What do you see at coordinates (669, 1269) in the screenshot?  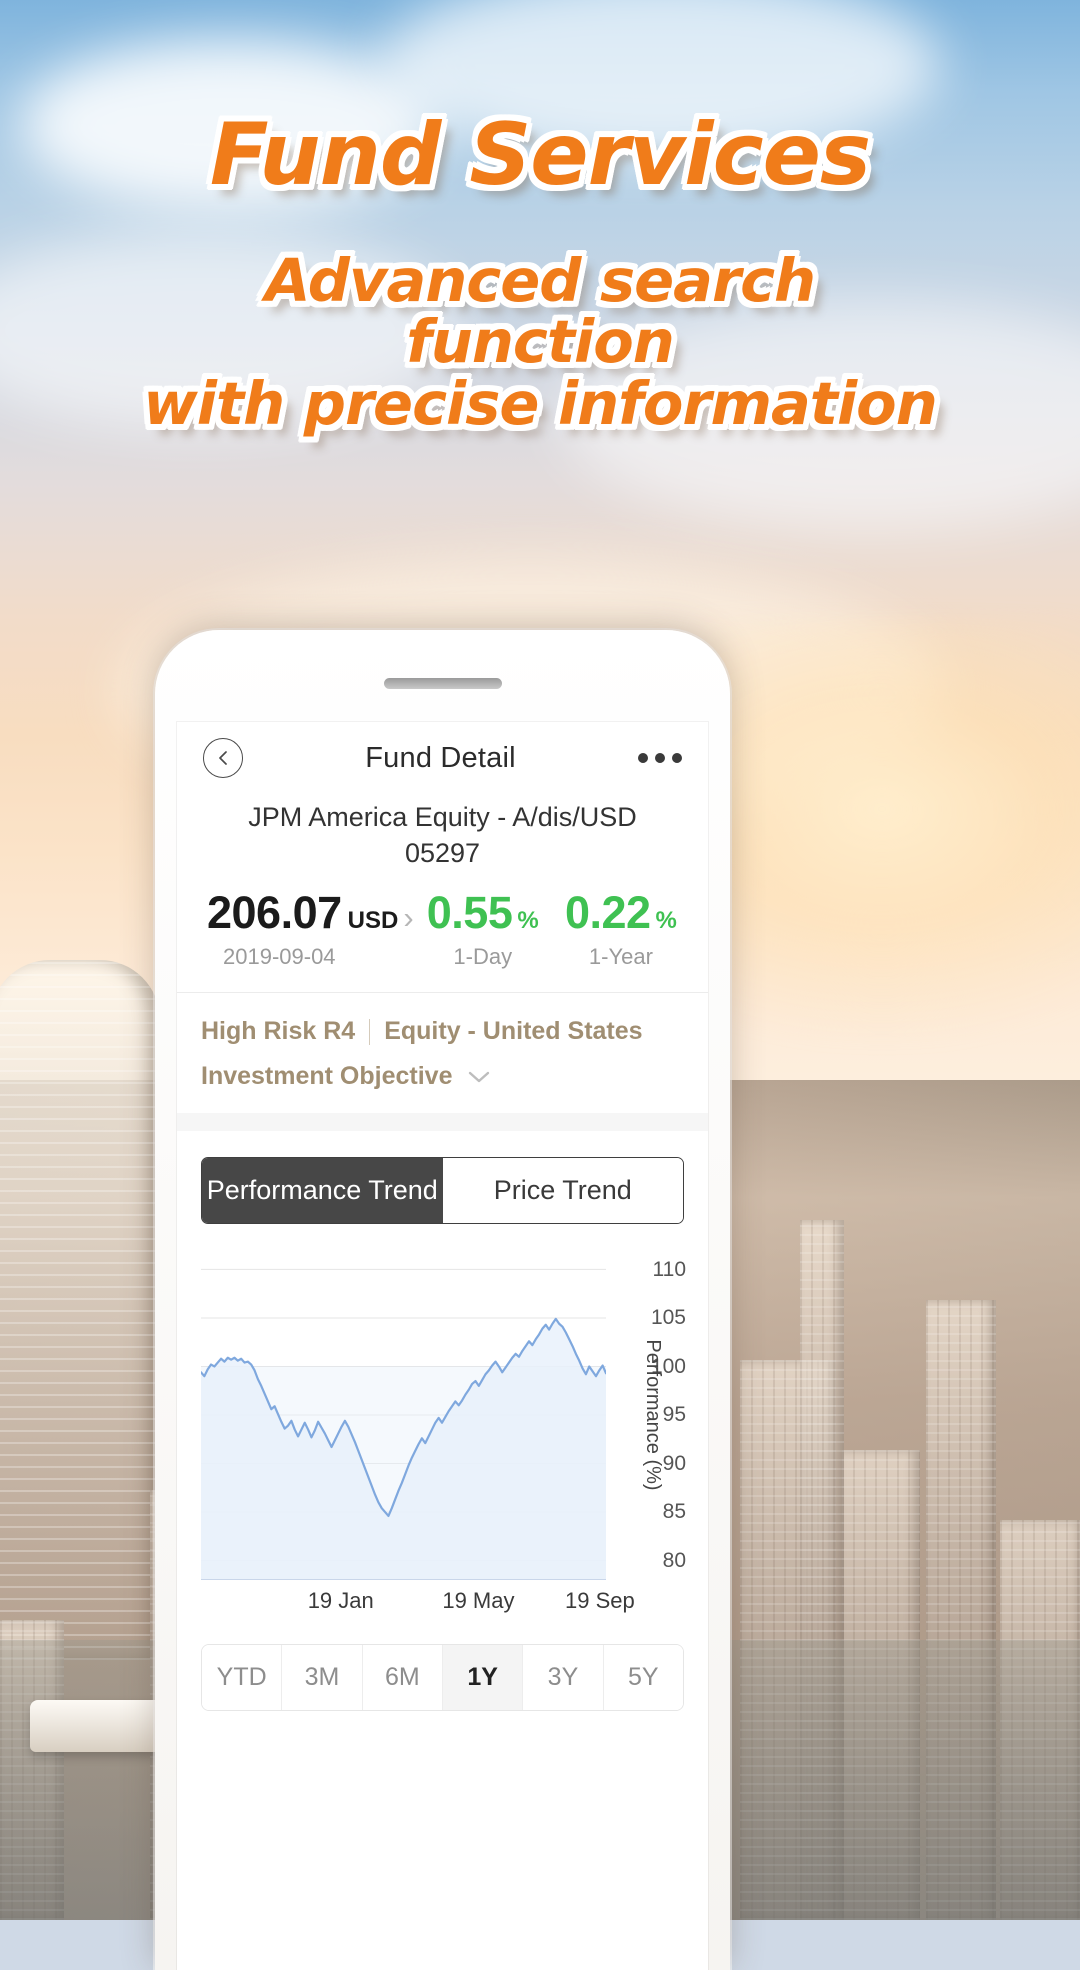 I see `chart-y-tick: 110` at bounding box center [669, 1269].